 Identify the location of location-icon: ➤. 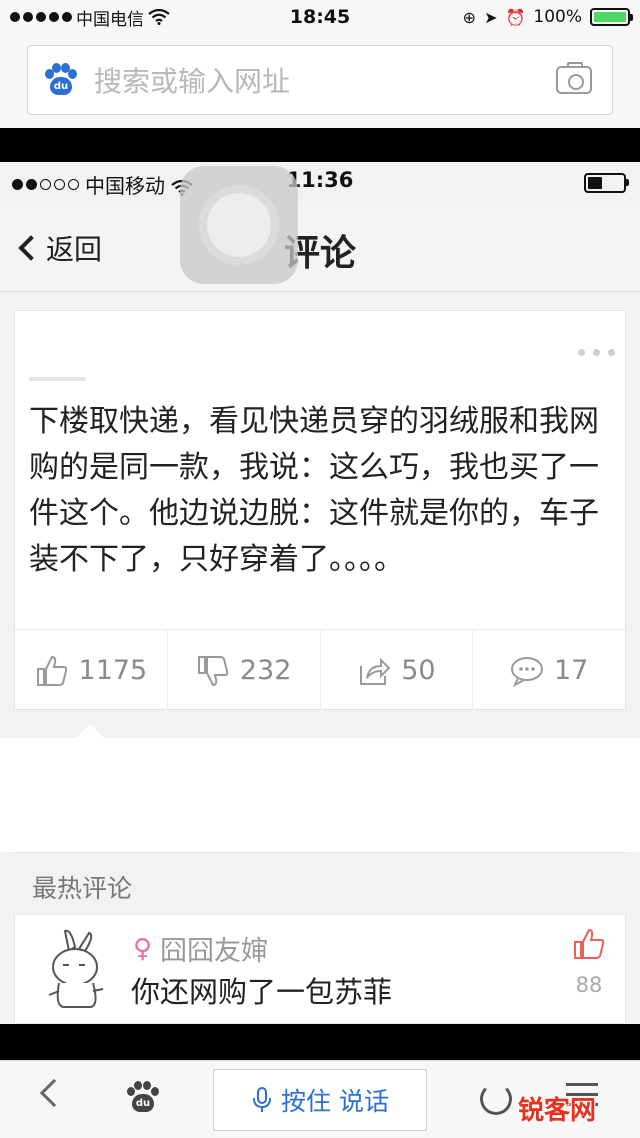
(491, 17).